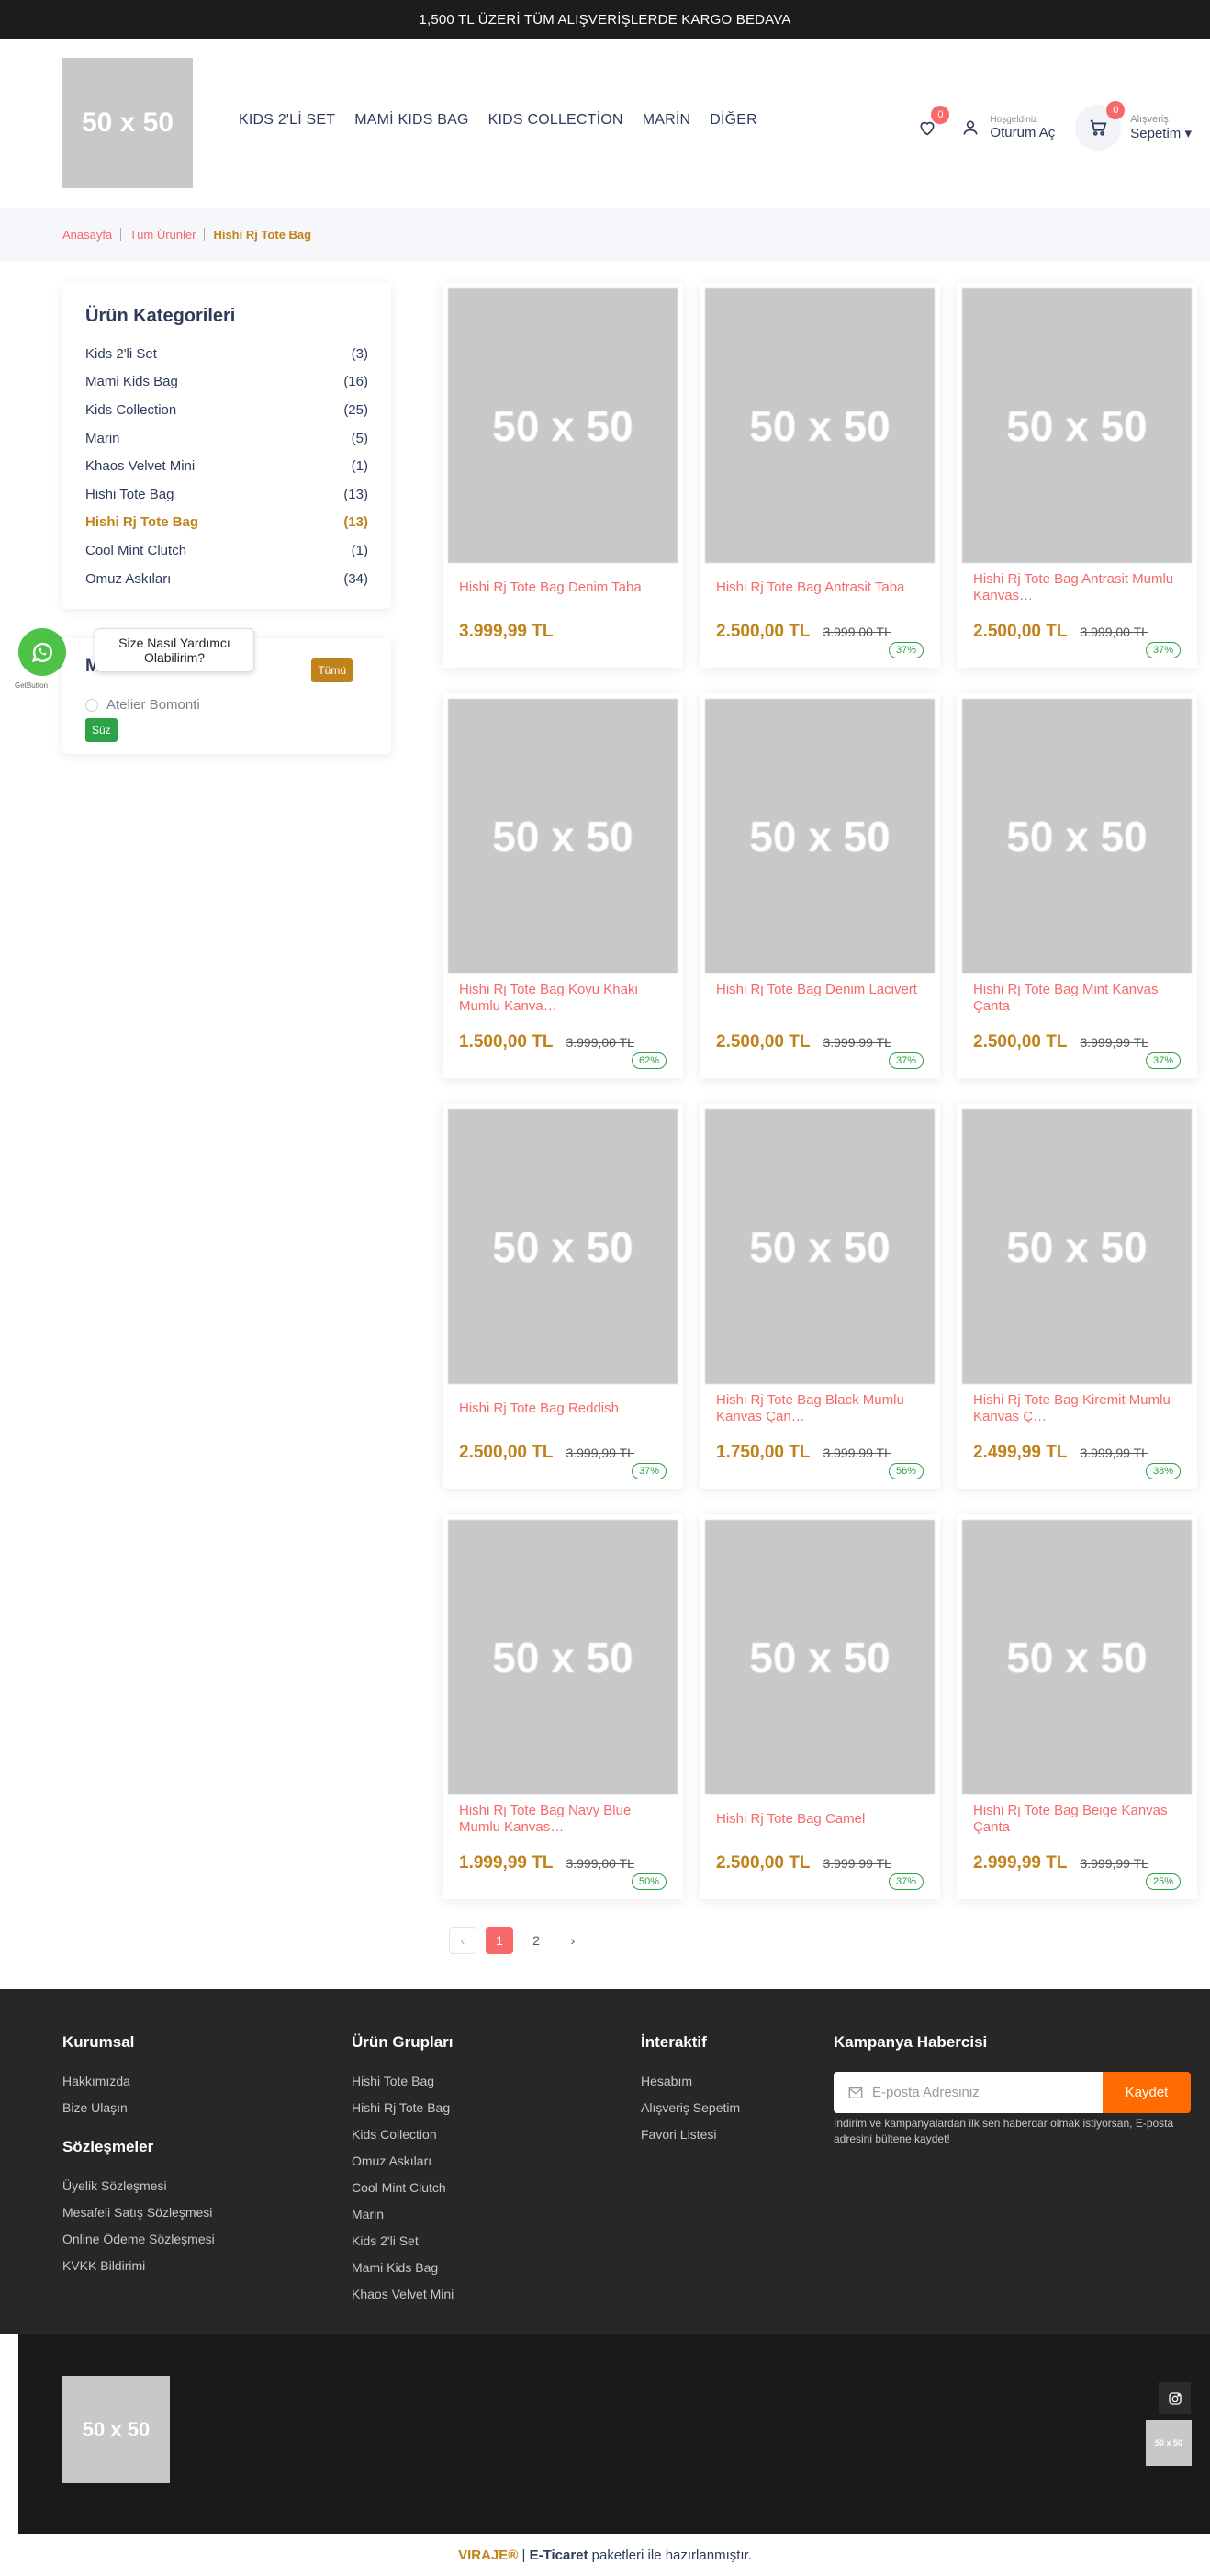 This screenshot has height=2576, width=1210. What do you see at coordinates (226, 523) in the screenshot?
I see `category-item-hishi-rj-tote-bag: Hishi Rj Tote Bag (13)` at bounding box center [226, 523].